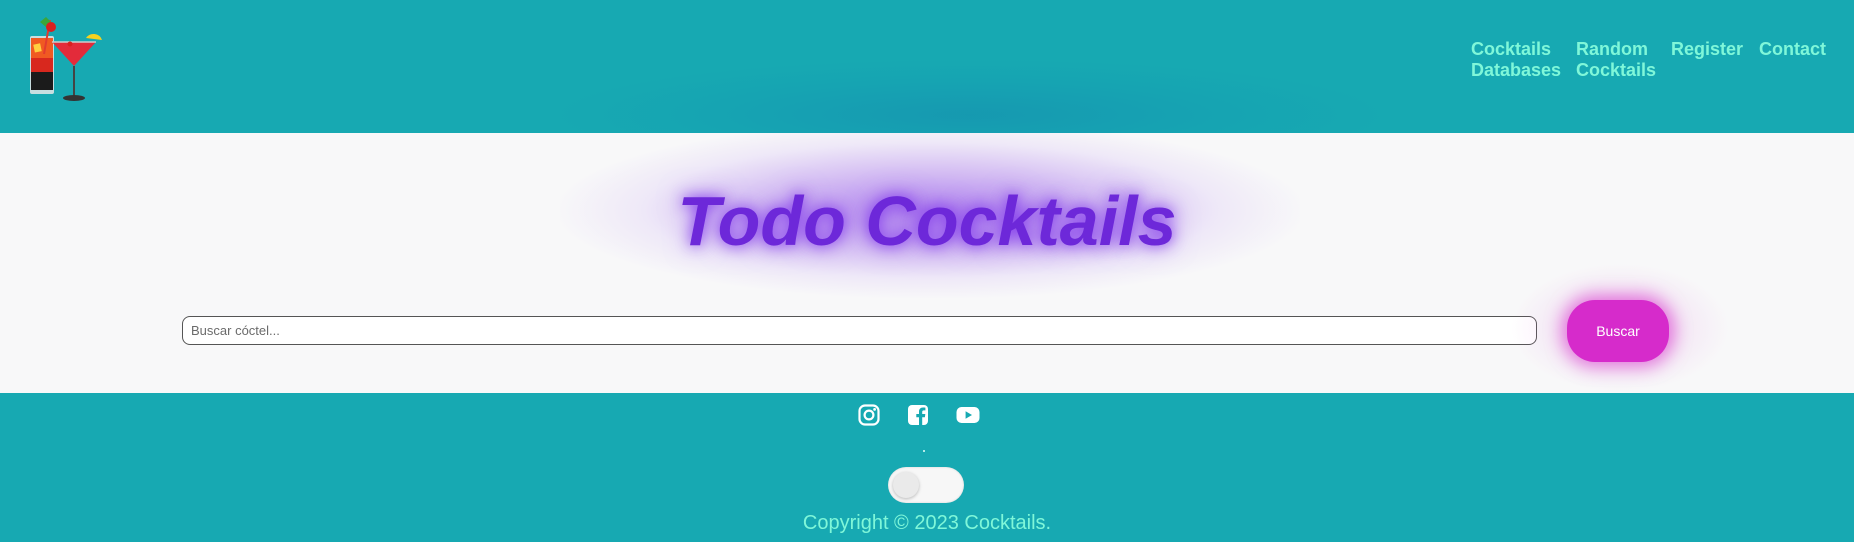 Image resolution: width=1854 pixels, height=542 pixels. What do you see at coordinates (927, 221) in the screenshot?
I see `page-title: Todo Cocktails` at bounding box center [927, 221].